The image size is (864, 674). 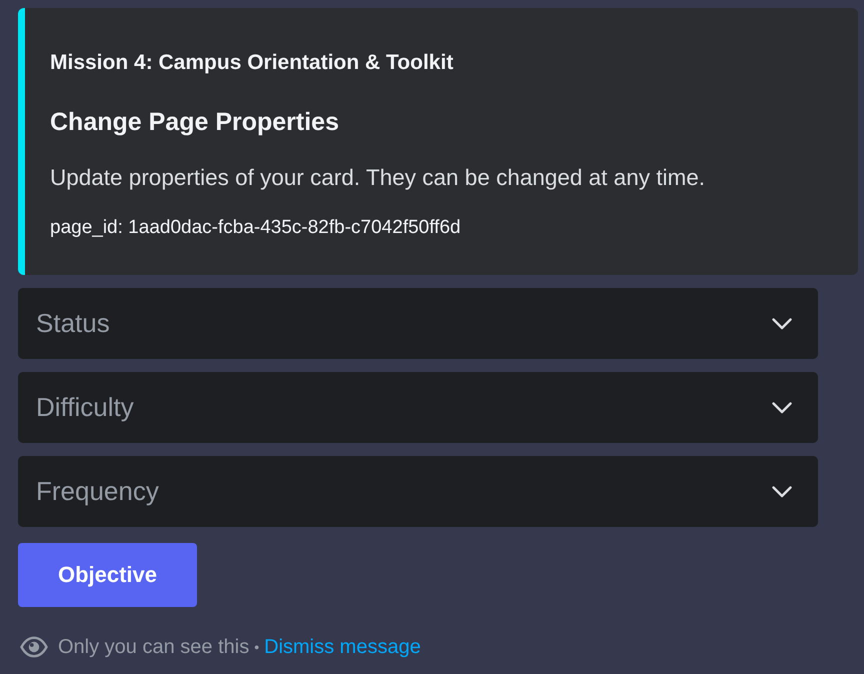 What do you see at coordinates (252, 63) in the screenshot?
I see `embed-author: Mission 4: Campus Orientation & Toolkit` at bounding box center [252, 63].